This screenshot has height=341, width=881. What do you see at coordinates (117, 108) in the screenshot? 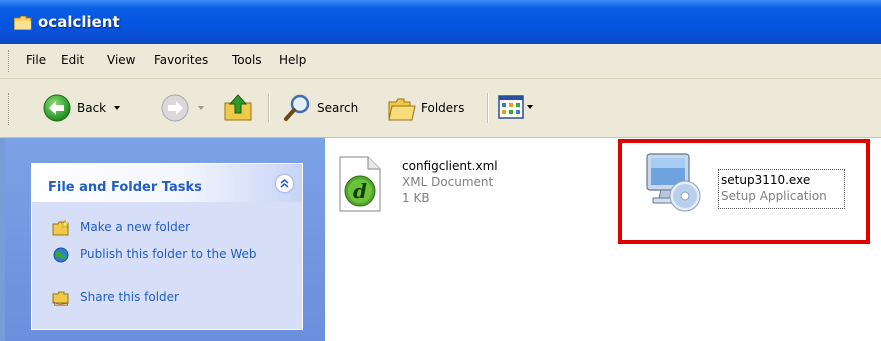
I see `back-dropdown-icon` at bounding box center [117, 108].